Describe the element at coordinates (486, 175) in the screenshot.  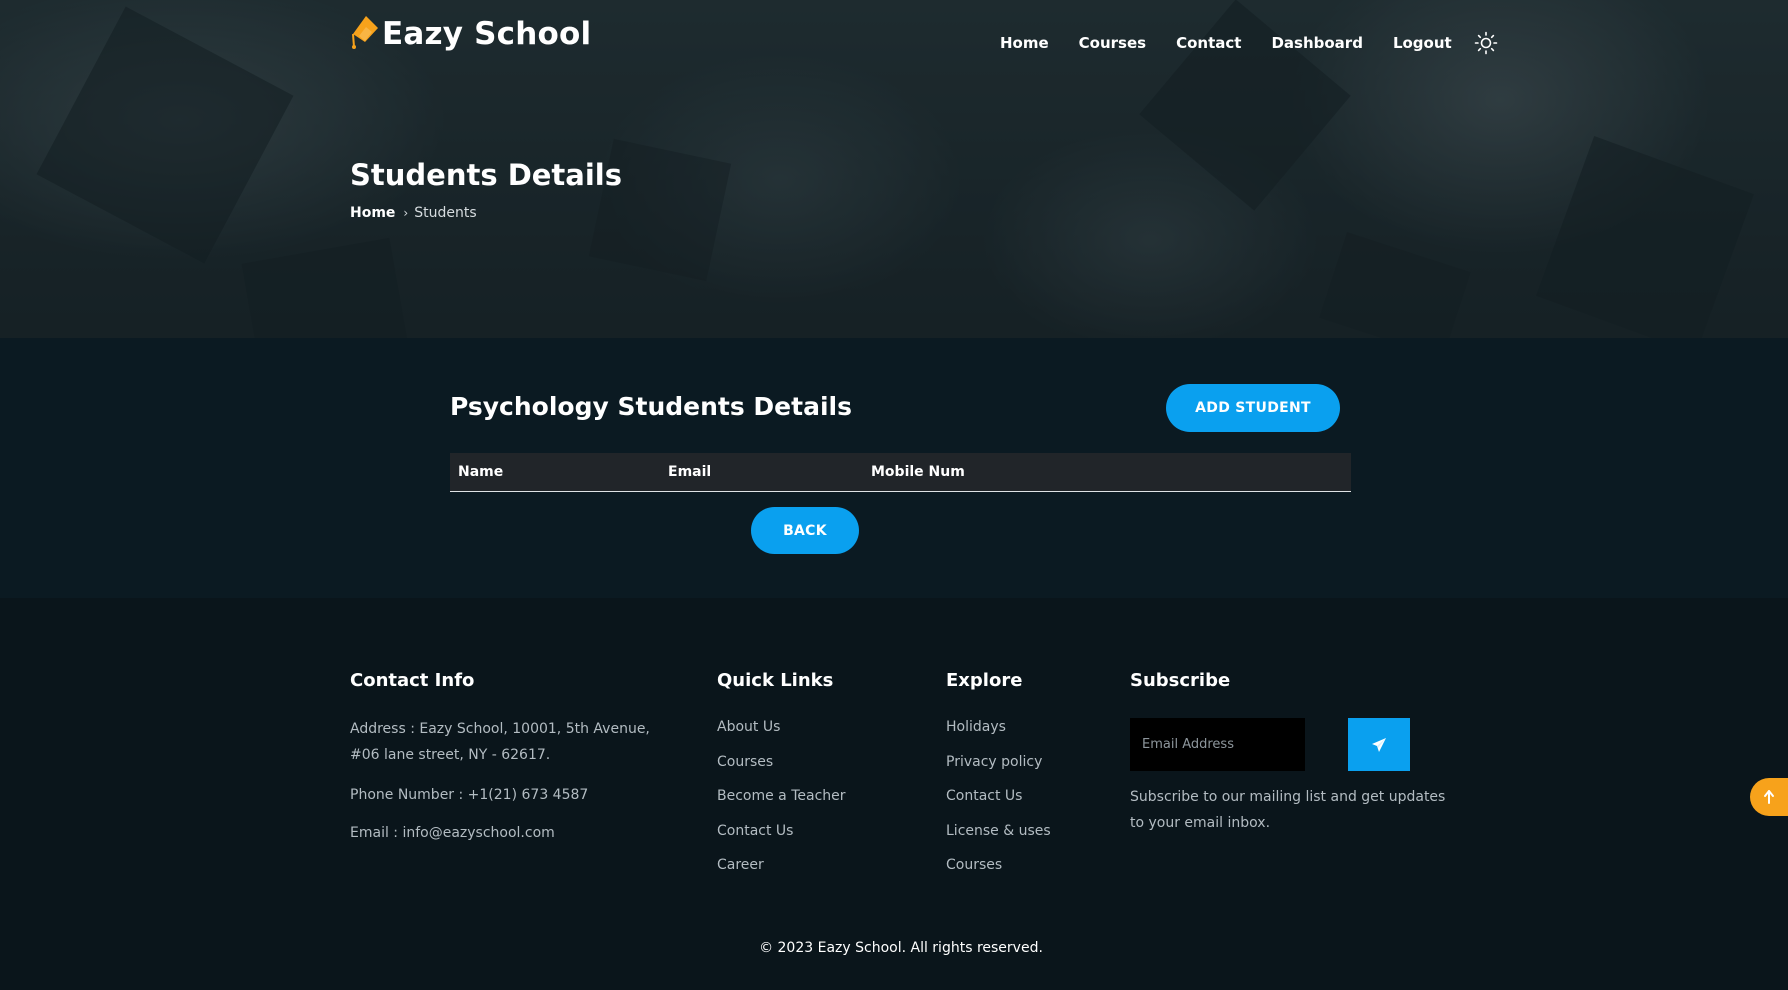
I see `page-title: Students Details` at that location.